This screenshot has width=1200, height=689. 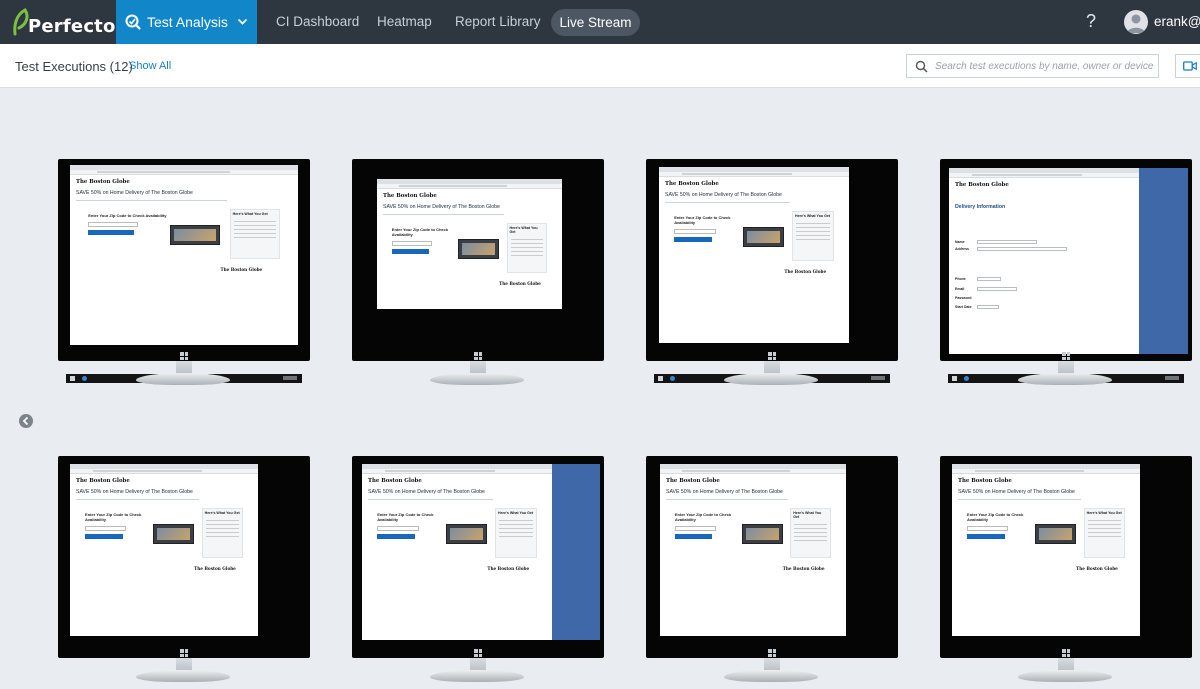 What do you see at coordinates (595, 22) in the screenshot?
I see `nav-live-stream: Live Stream` at bounding box center [595, 22].